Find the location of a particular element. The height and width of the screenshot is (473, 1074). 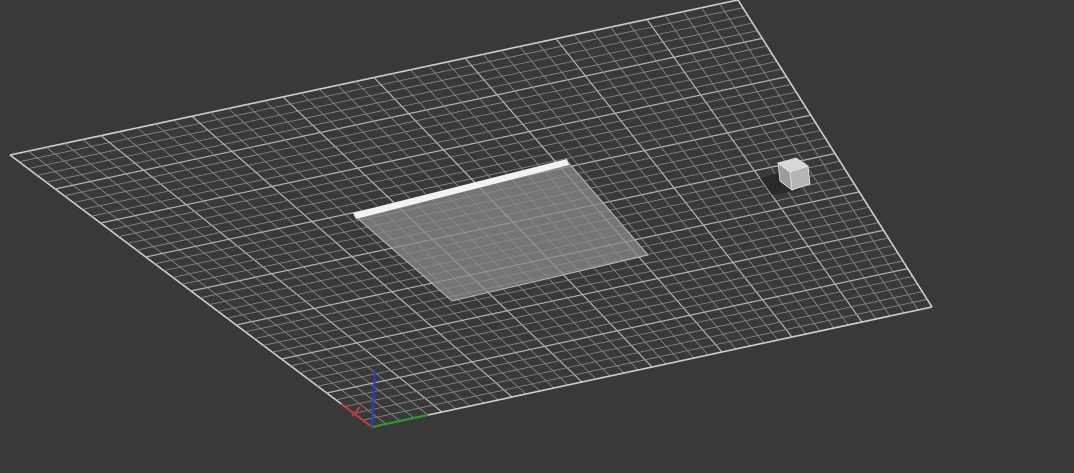

axis-x-line is located at coordinates (356, 415).